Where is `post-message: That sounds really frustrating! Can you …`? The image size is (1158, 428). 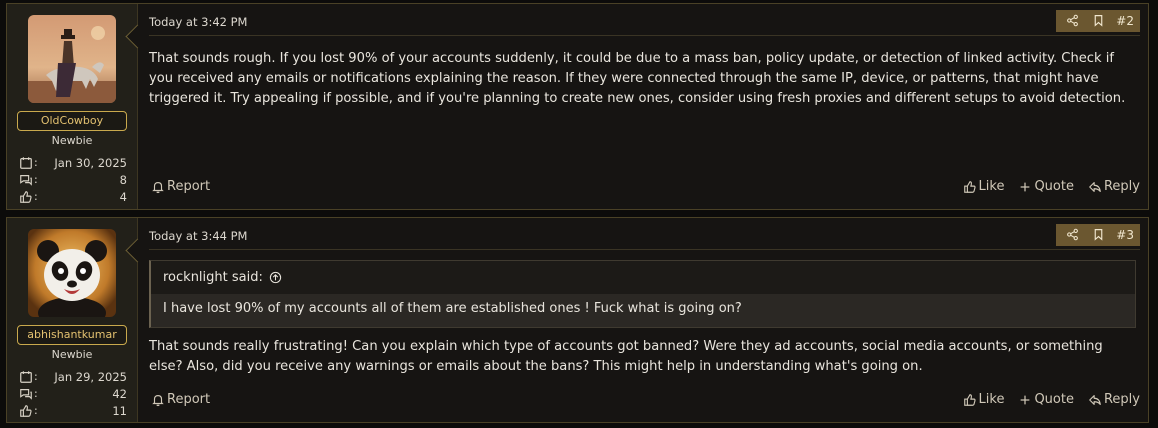
post-message: That sounds really frustrating! Can you … is located at coordinates (626, 356).